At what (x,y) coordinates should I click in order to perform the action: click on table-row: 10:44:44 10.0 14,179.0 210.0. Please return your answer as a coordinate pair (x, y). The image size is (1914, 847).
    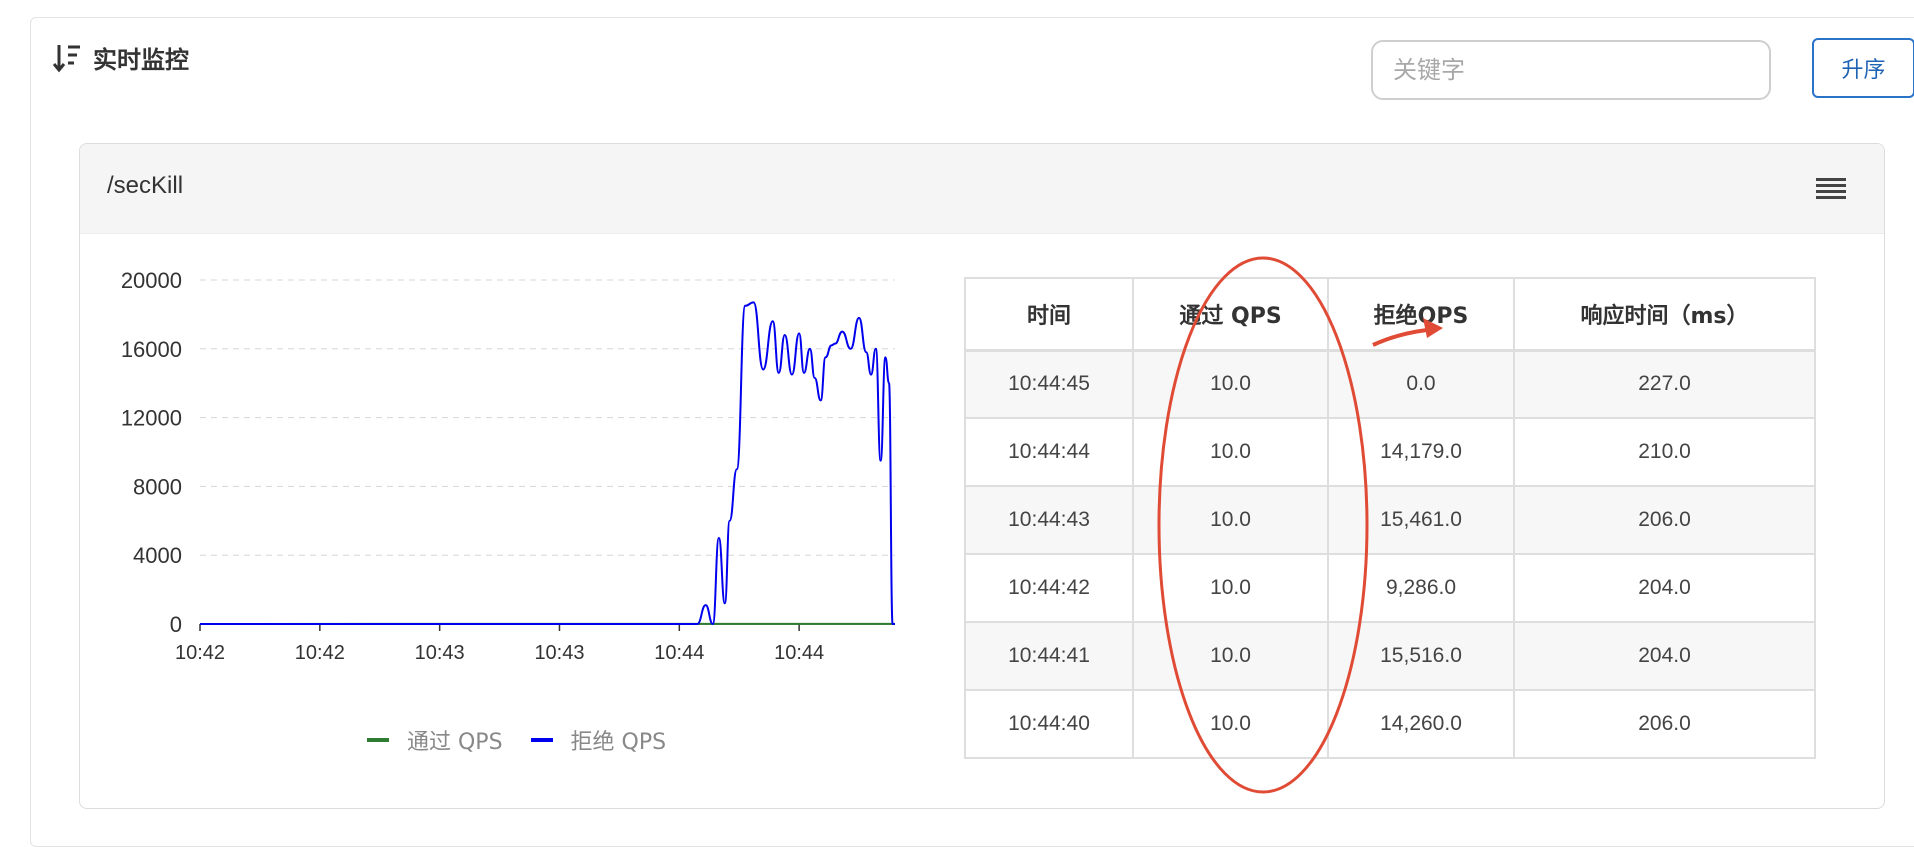
    Looking at the image, I should click on (1390, 452).